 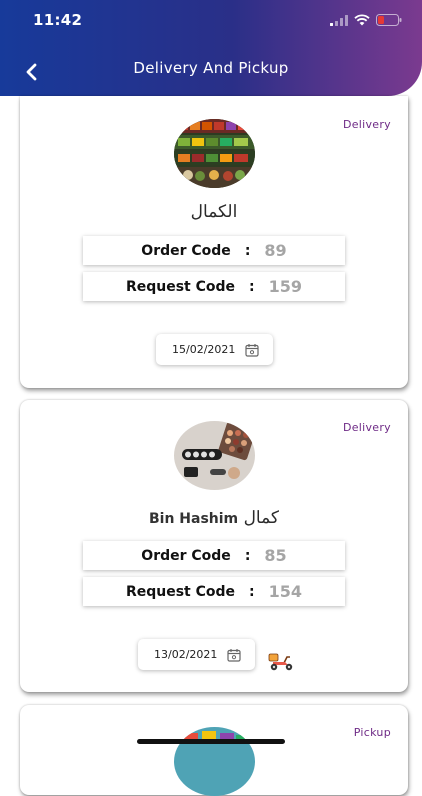 I want to click on delivery-scooter-icon, so click(x=280, y=662).